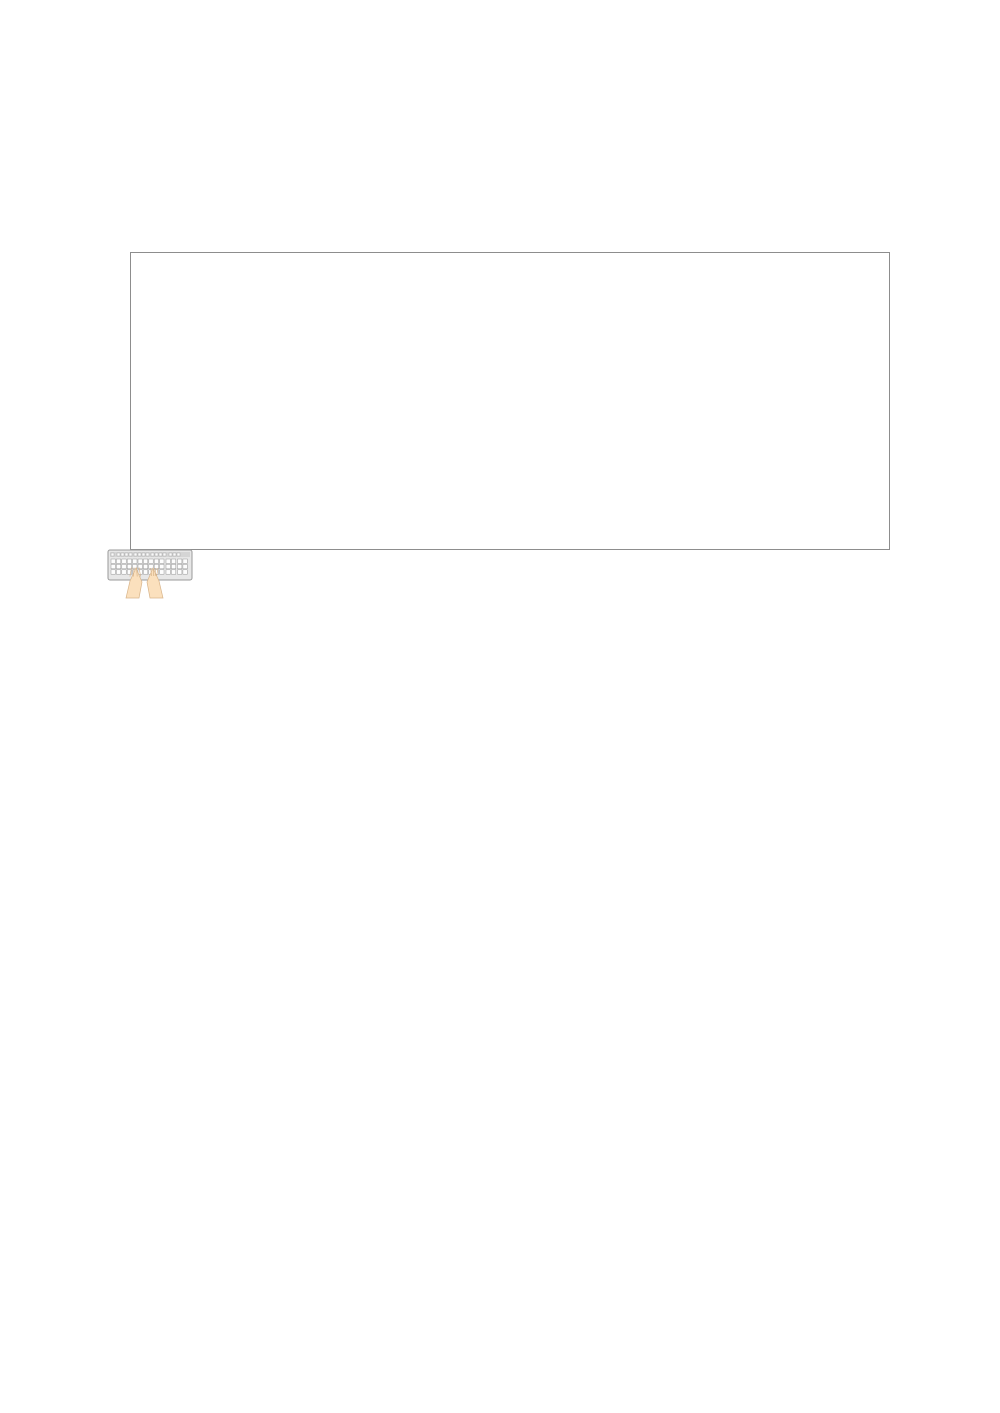 This screenshot has height=1413, width=1000. What do you see at coordinates (510, 270) in the screenshot?
I see `keyboard-function-row` at bounding box center [510, 270].